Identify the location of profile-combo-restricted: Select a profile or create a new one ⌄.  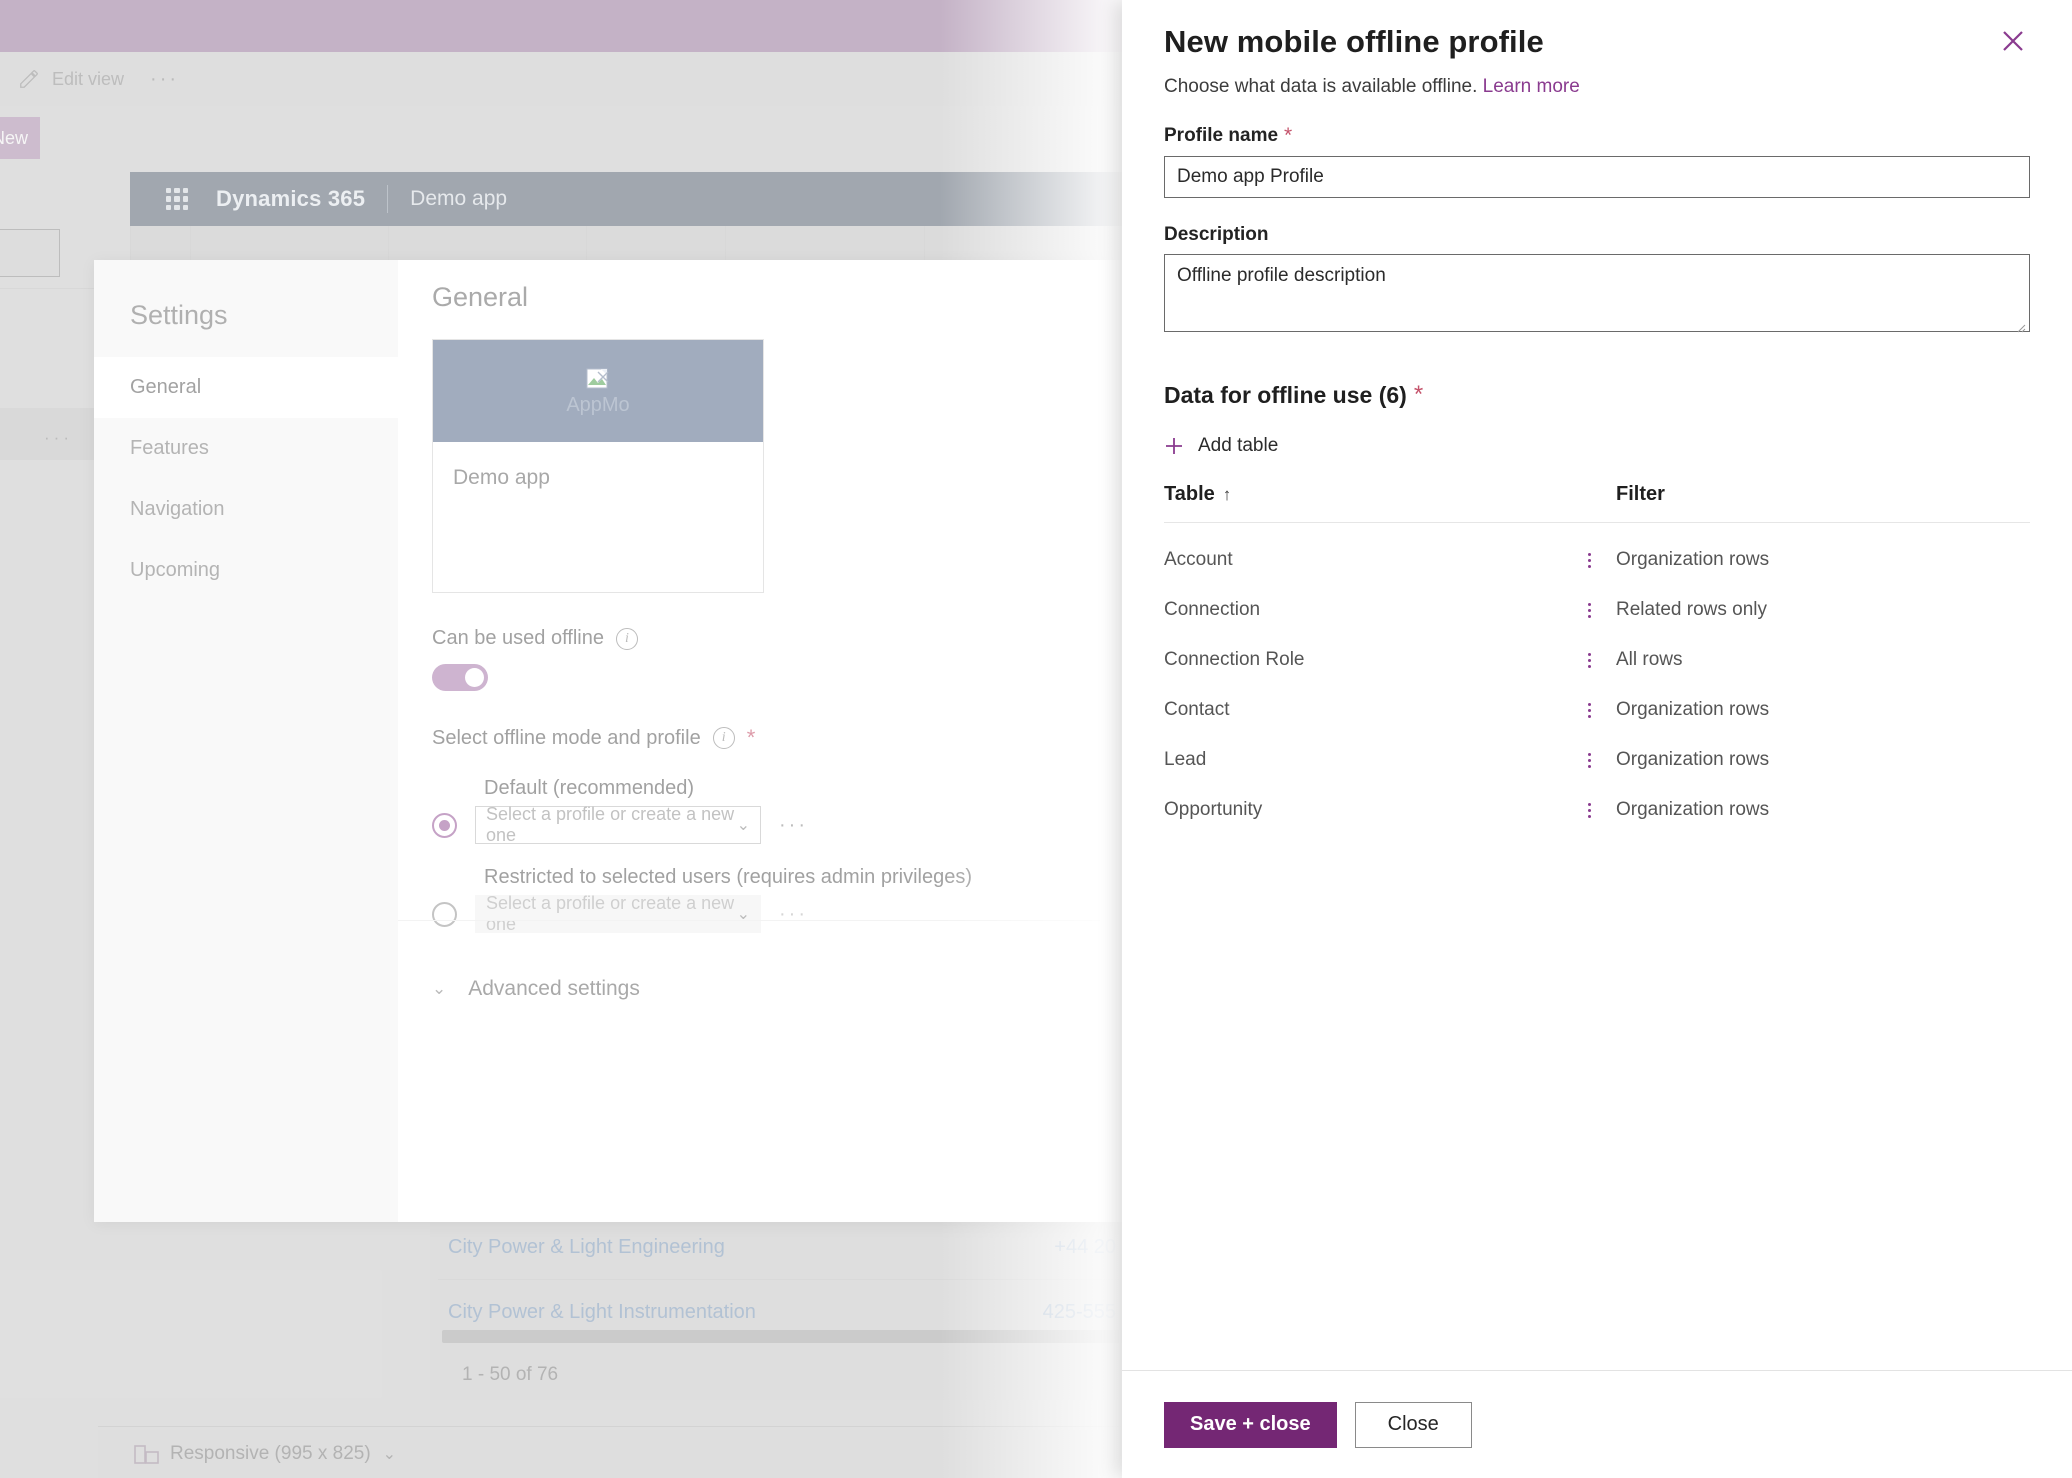
(618, 913).